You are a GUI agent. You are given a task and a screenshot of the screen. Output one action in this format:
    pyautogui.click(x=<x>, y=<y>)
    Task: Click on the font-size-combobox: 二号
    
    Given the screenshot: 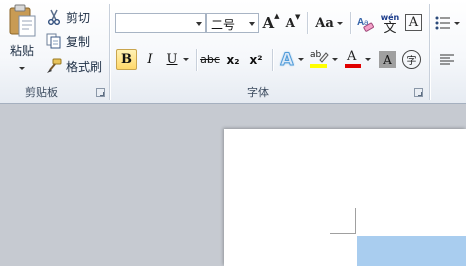 What is the action you would take?
    pyautogui.click(x=232, y=23)
    